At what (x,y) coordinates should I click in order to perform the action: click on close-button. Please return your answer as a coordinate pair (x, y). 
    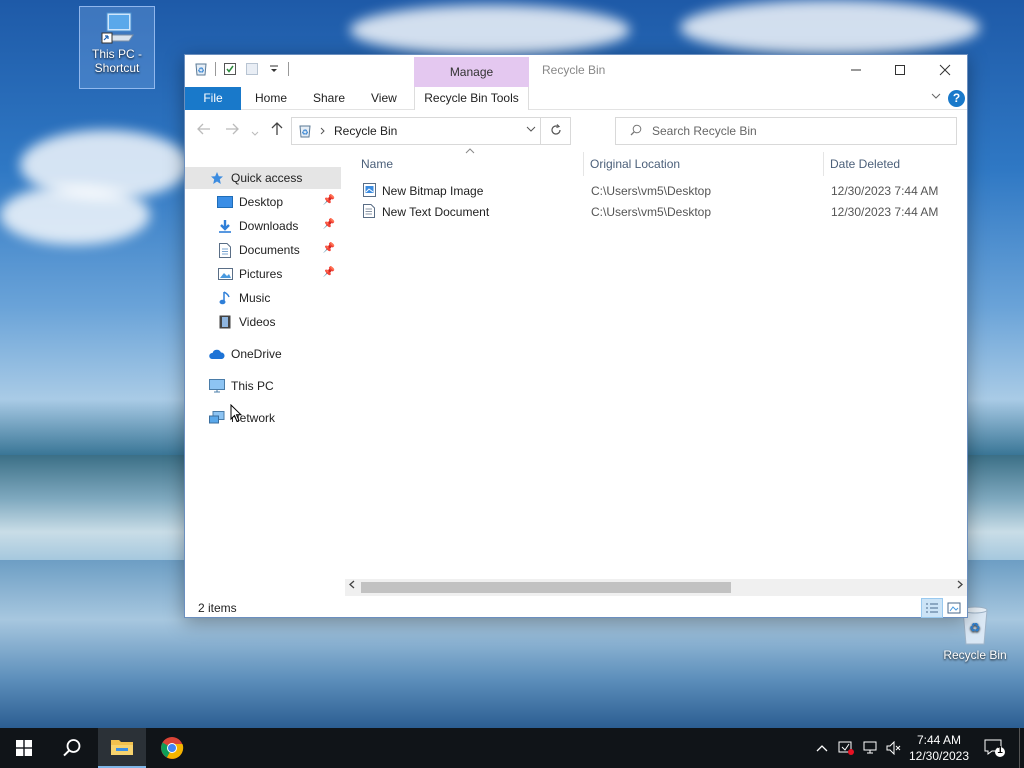
    Looking at the image, I should click on (945, 70).